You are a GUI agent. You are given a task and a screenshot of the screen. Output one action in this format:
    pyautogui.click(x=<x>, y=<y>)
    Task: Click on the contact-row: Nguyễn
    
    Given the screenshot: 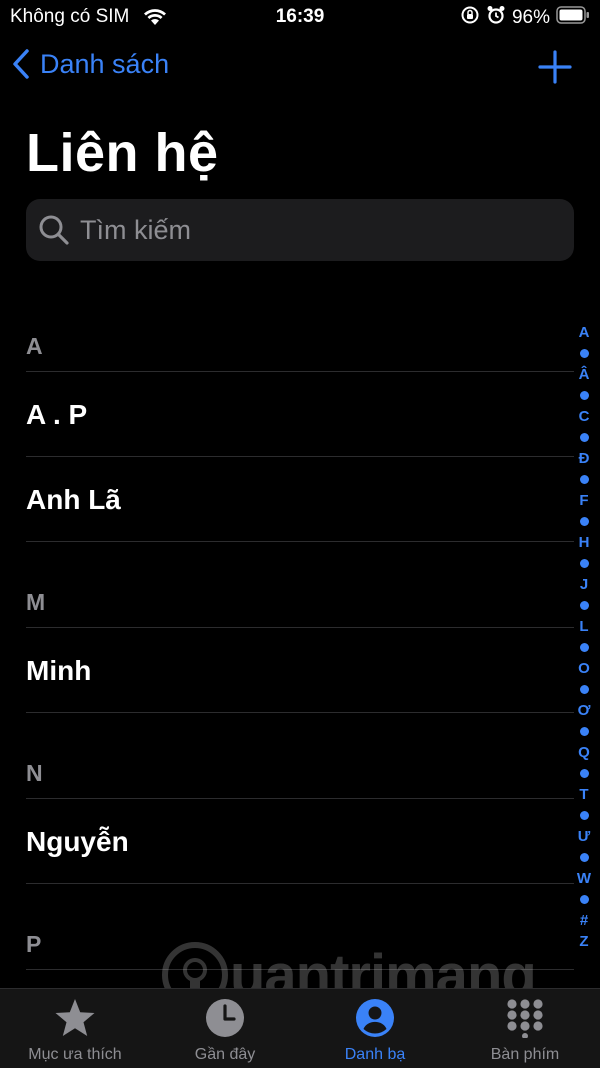 What is the action you would take?
    pyautogui.click(x=300, y=841)
    